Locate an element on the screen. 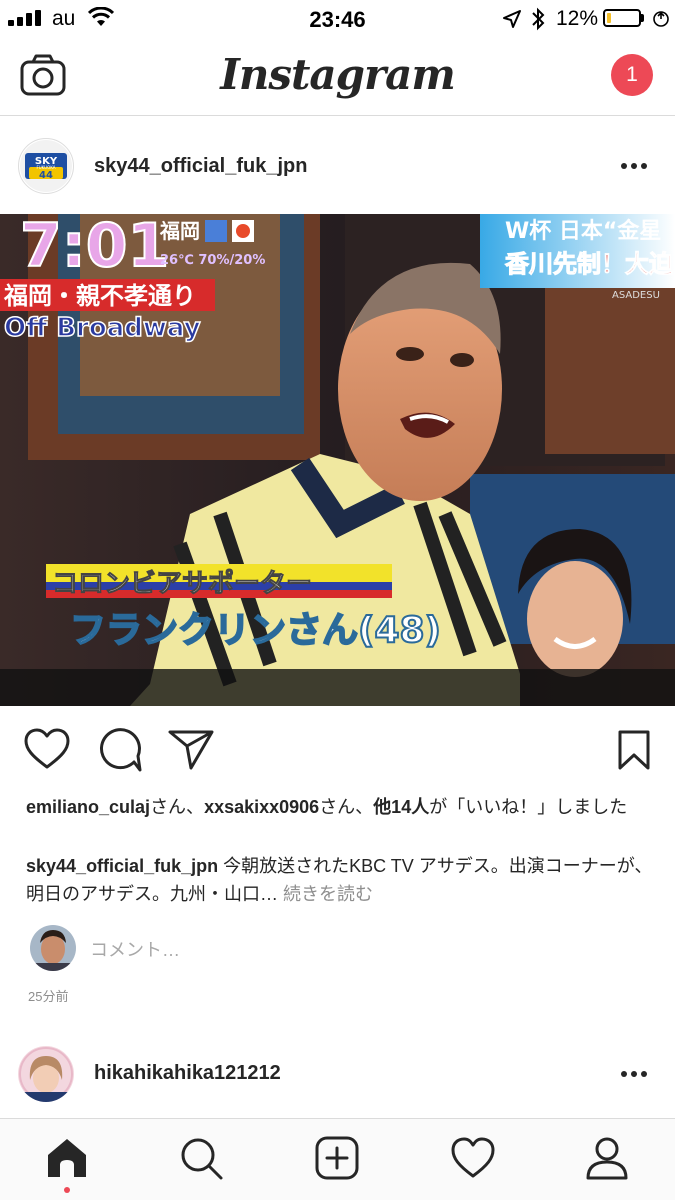 Image resolution: width=675 pixels, height=1200 pixels. bookmark-icon is located at coordinates (634, 750).